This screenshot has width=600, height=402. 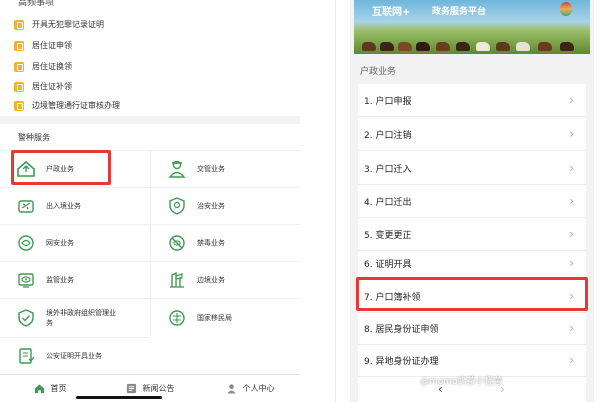 What do you see at coordinates (177, 279) in the screenshot?
I see `border-icon` at bounding box center [177, 279].